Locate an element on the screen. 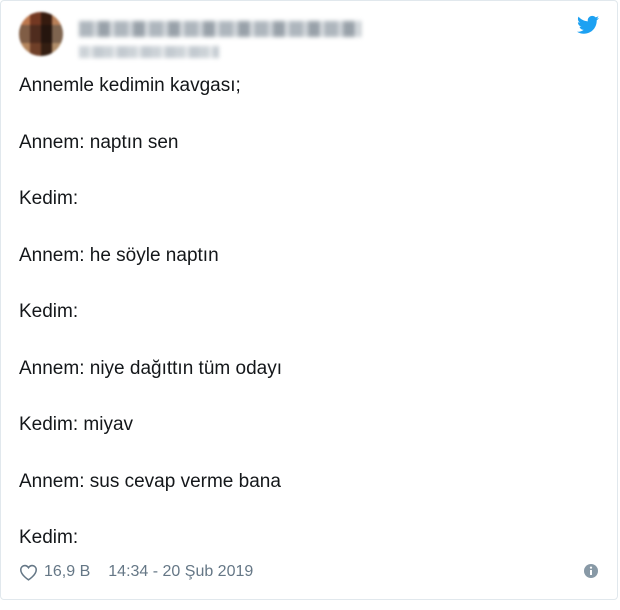 The height and width of the screenshot is (610, 620). heart-icon is located at coordinates (28, 572).